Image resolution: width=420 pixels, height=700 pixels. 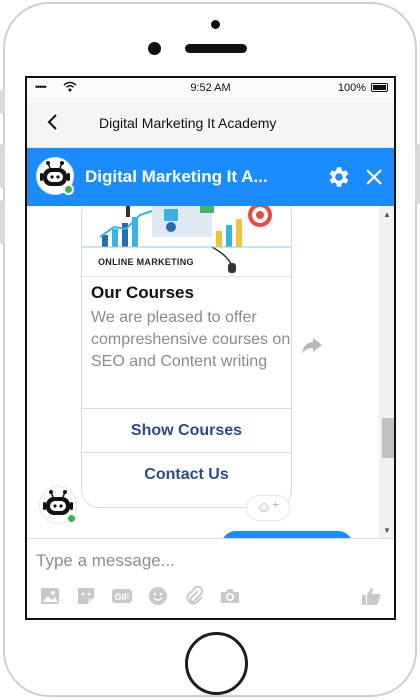 I want to click on power-button, so click(x=417, y=174).